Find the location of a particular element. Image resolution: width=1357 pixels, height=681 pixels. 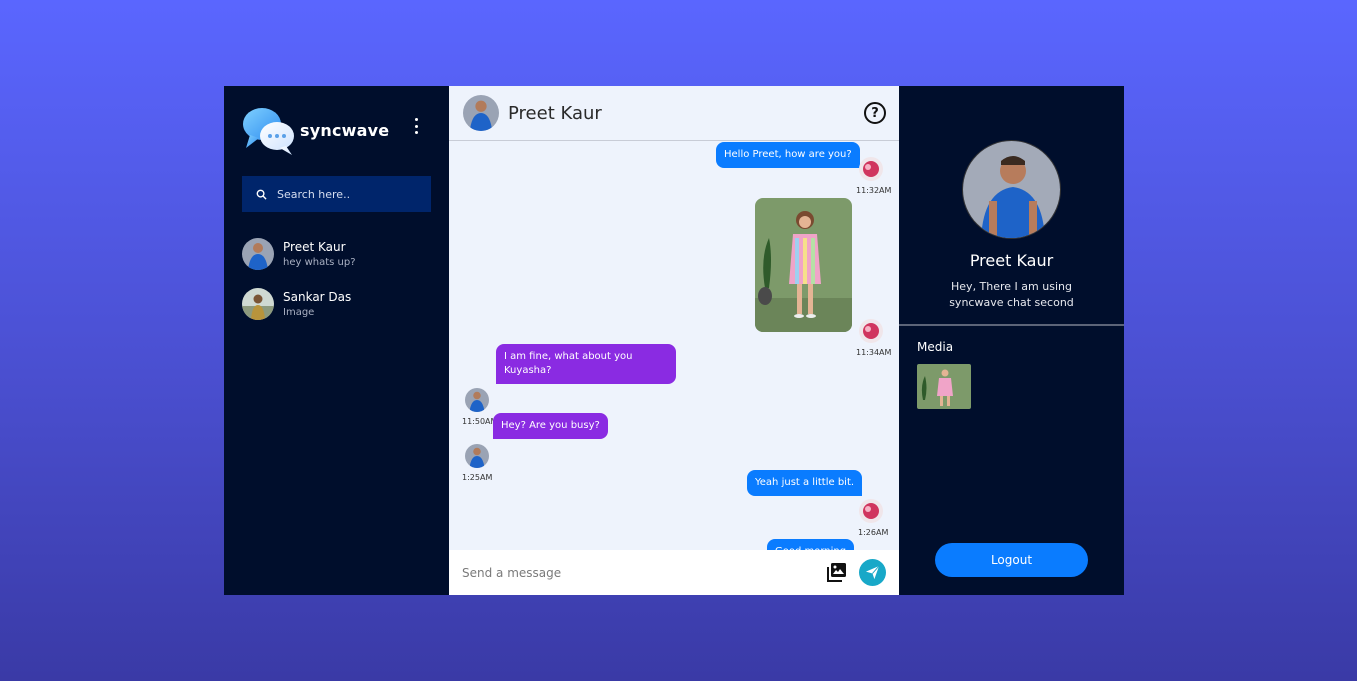

search-box is located at coordinates (336, 194).